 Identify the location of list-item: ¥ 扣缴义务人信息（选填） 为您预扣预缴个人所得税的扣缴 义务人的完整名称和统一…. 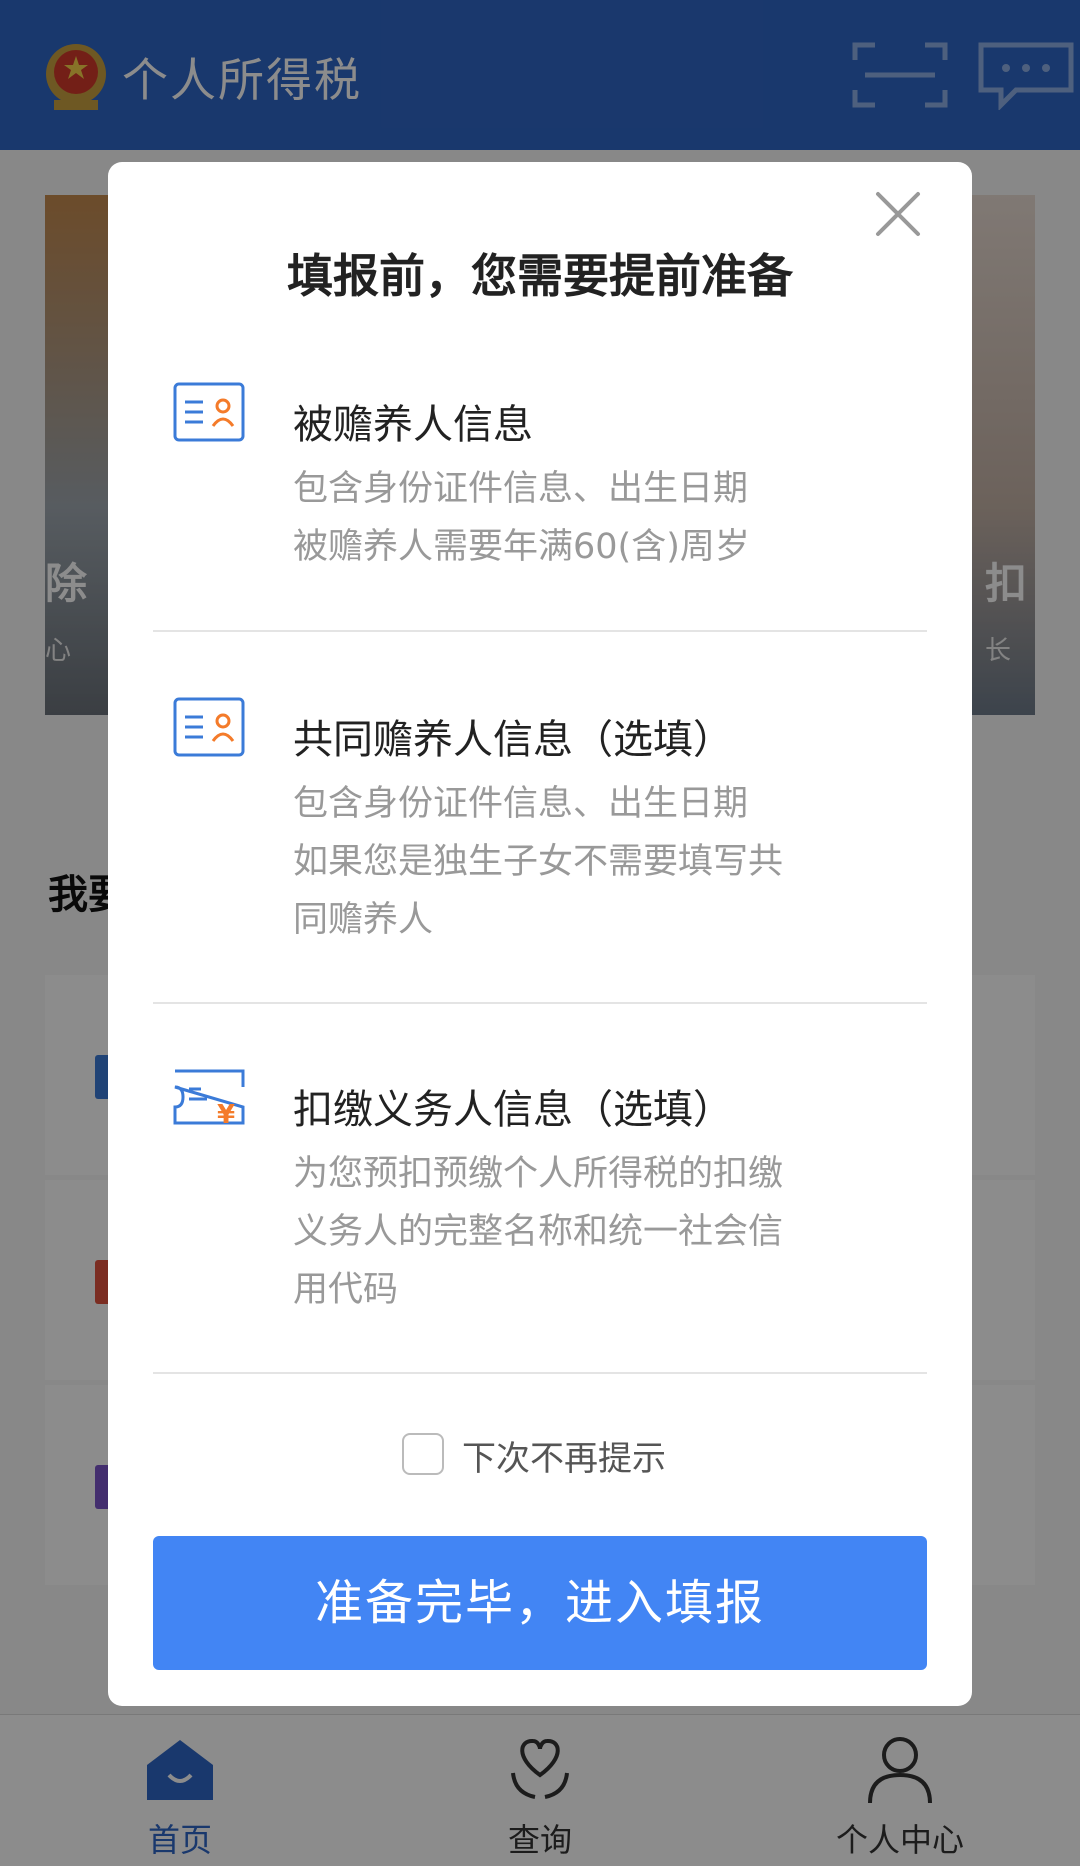
(540, 1188).